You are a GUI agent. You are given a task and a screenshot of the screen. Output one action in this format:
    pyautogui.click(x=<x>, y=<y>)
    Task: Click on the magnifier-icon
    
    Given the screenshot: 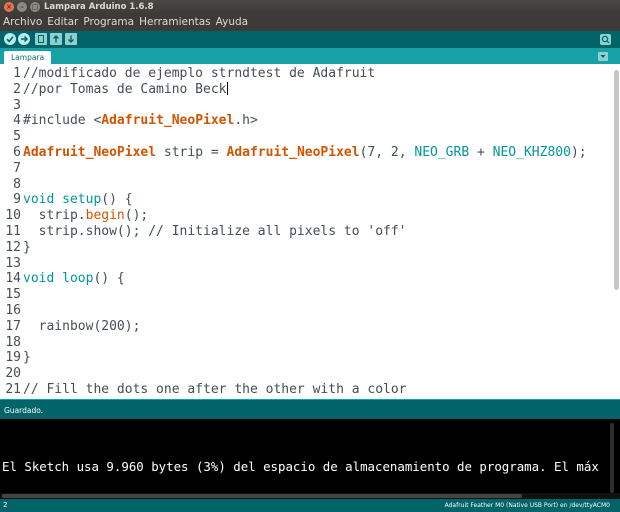 What is the action you would take?
    pyautogui.click(x=605, y=39)
    